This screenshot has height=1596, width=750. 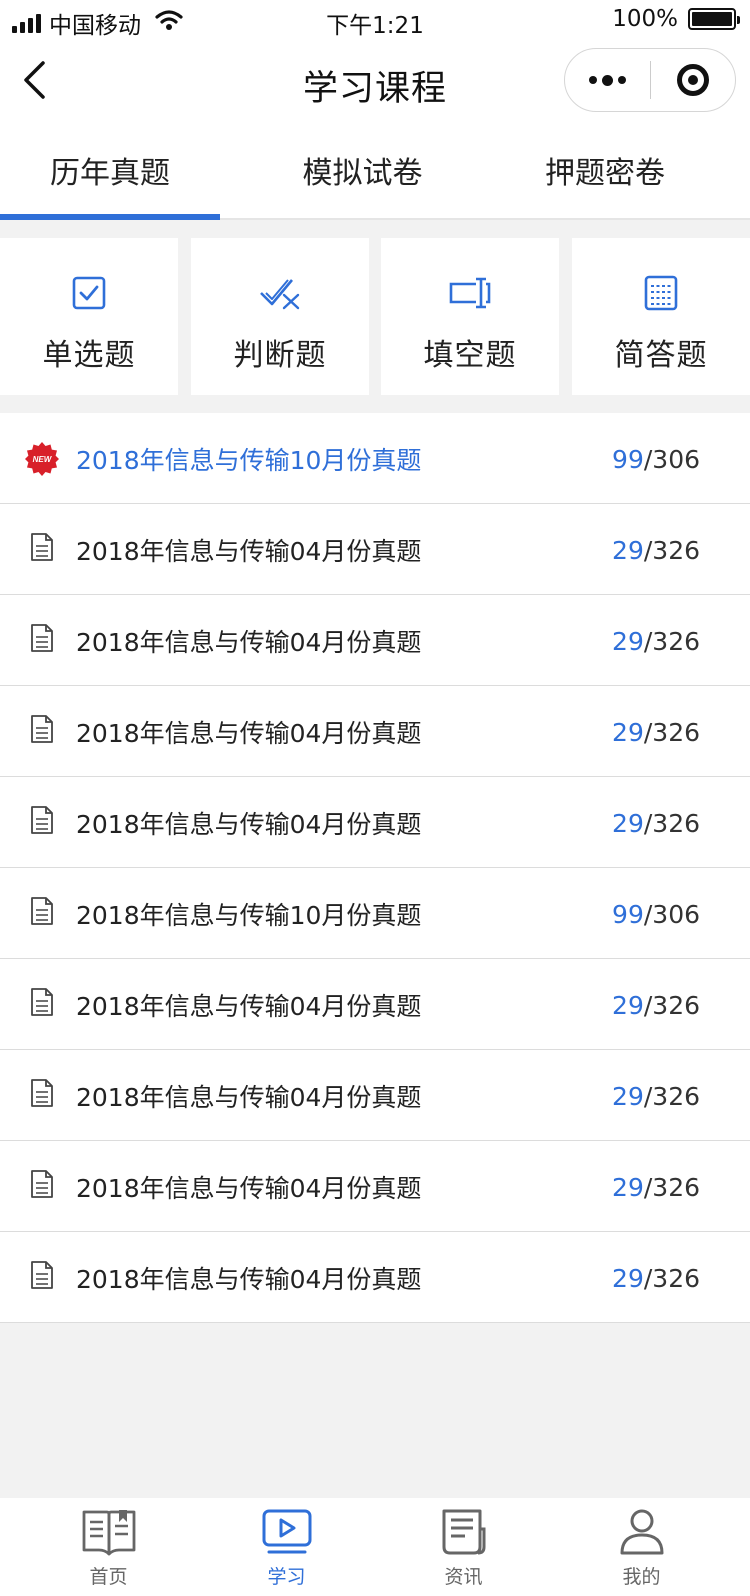 What do you see at coordinates (89, 293) in the screenshot?
I see `checkbox-icon` at bounding box center [89, 293].